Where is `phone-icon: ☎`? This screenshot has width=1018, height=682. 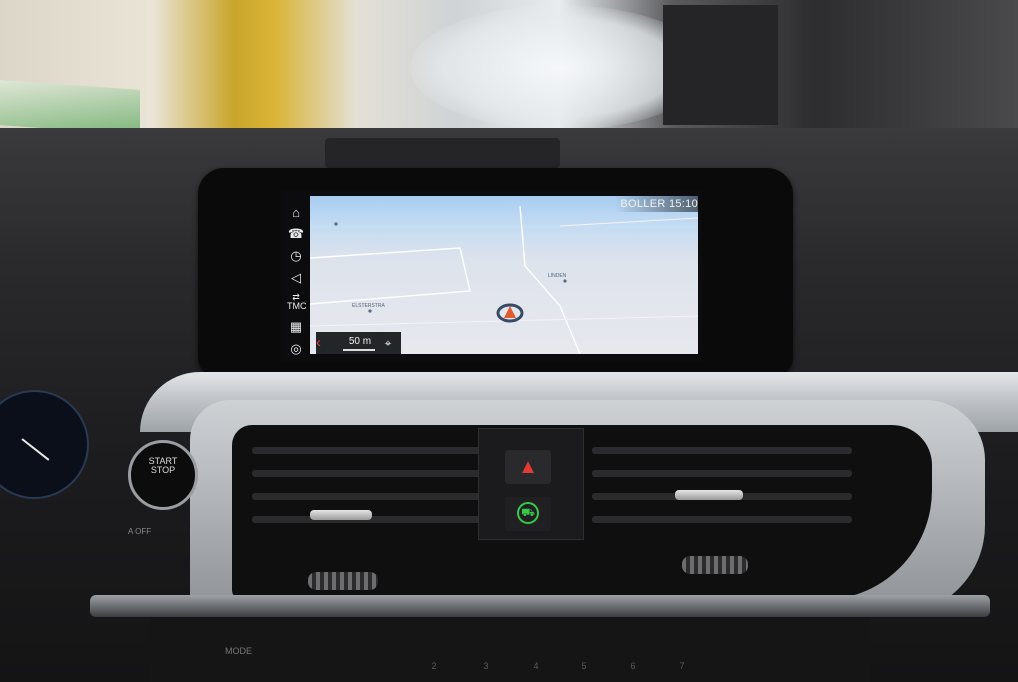
phone-icon: ☎ is located at coordinates (296, 234).